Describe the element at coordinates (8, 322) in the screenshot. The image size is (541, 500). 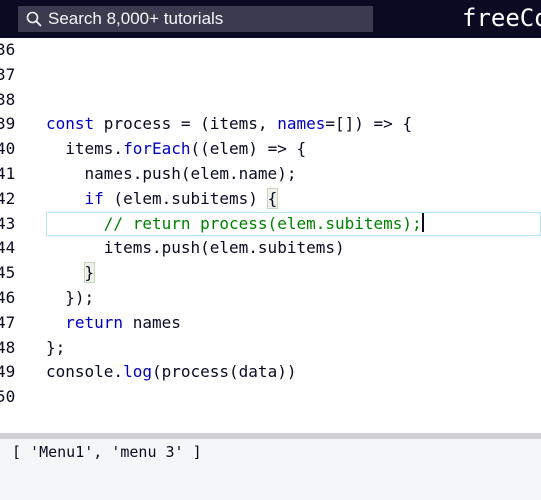
I see `line-number: 47` at that location.